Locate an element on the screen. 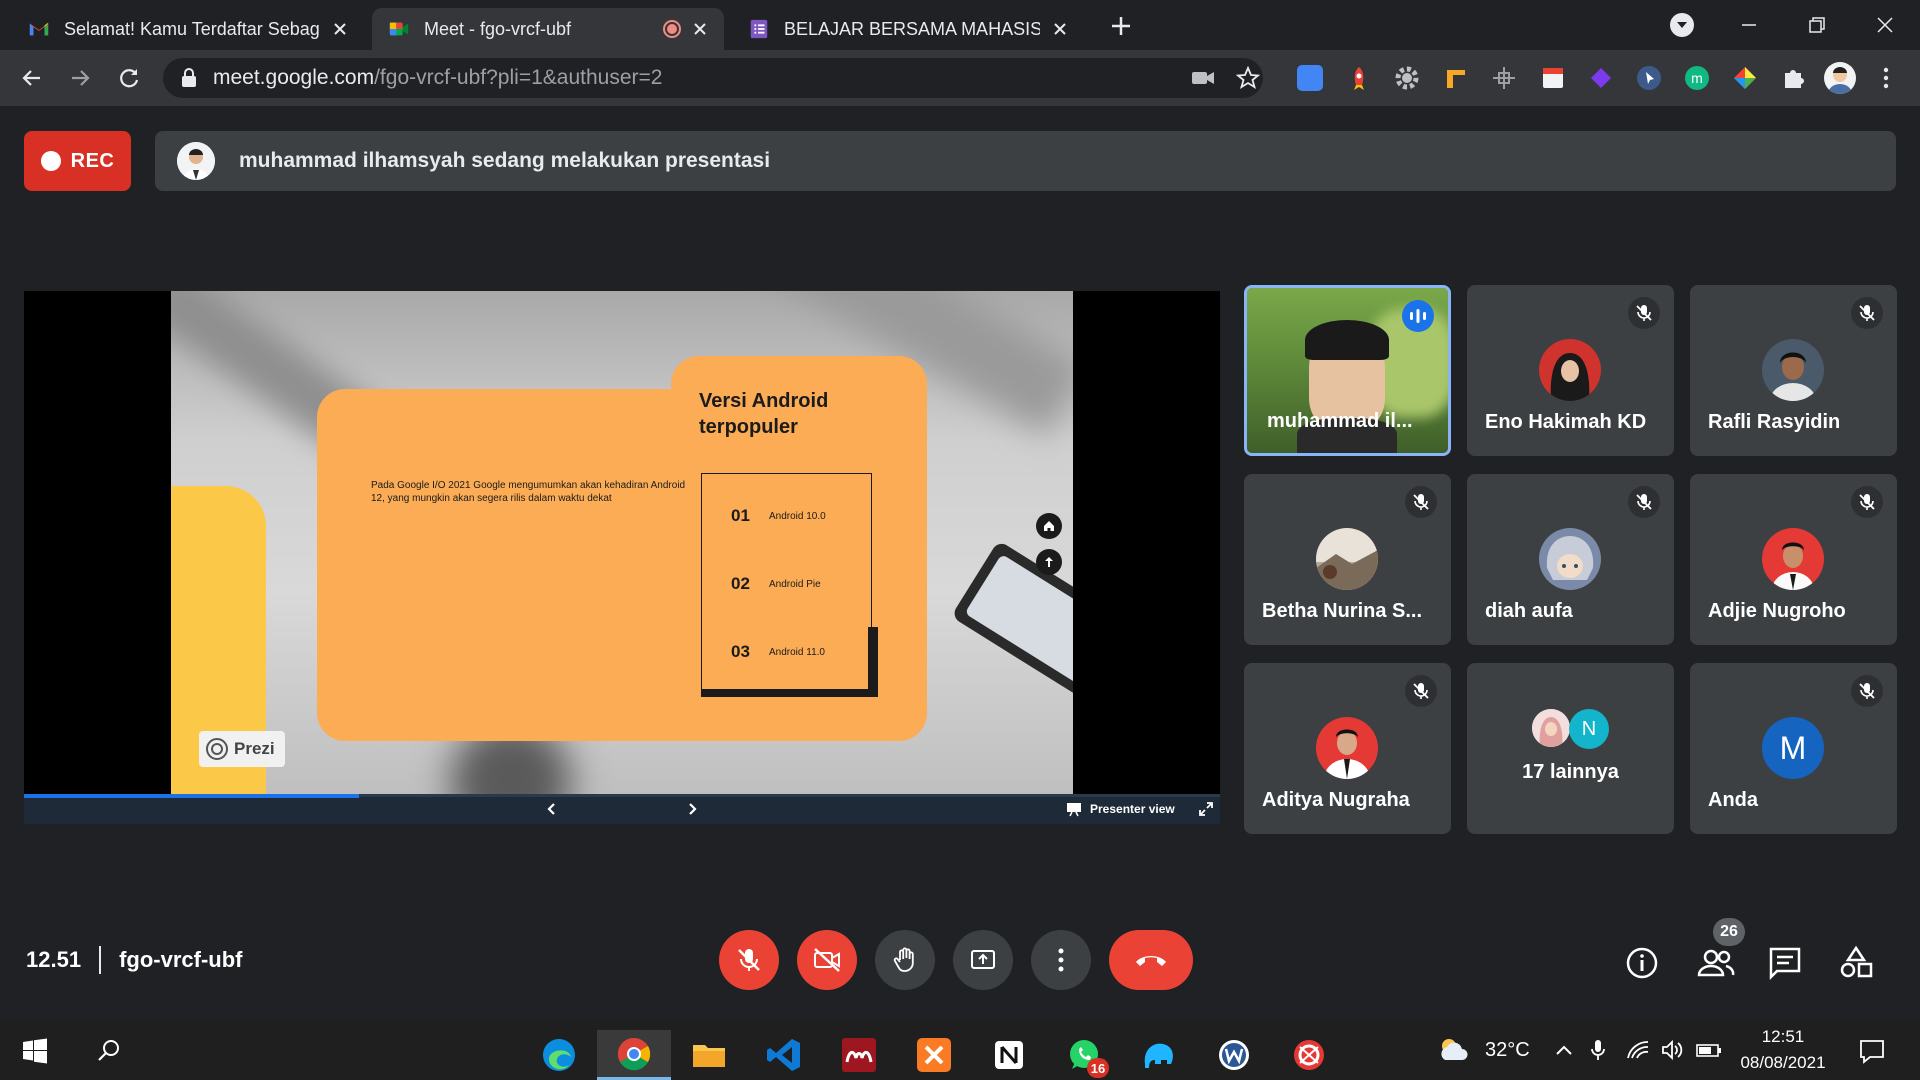  others-tile: N 17 lainnya is located at coordinates (1570, 748).